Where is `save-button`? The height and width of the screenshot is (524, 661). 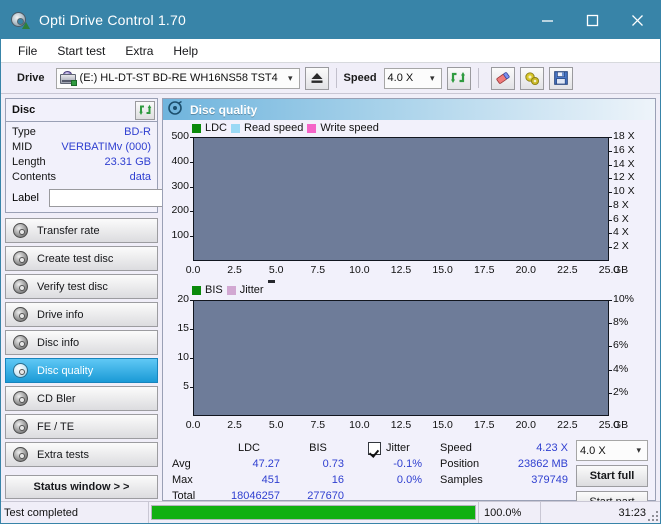
save-button is located at coordinates (560, 78).